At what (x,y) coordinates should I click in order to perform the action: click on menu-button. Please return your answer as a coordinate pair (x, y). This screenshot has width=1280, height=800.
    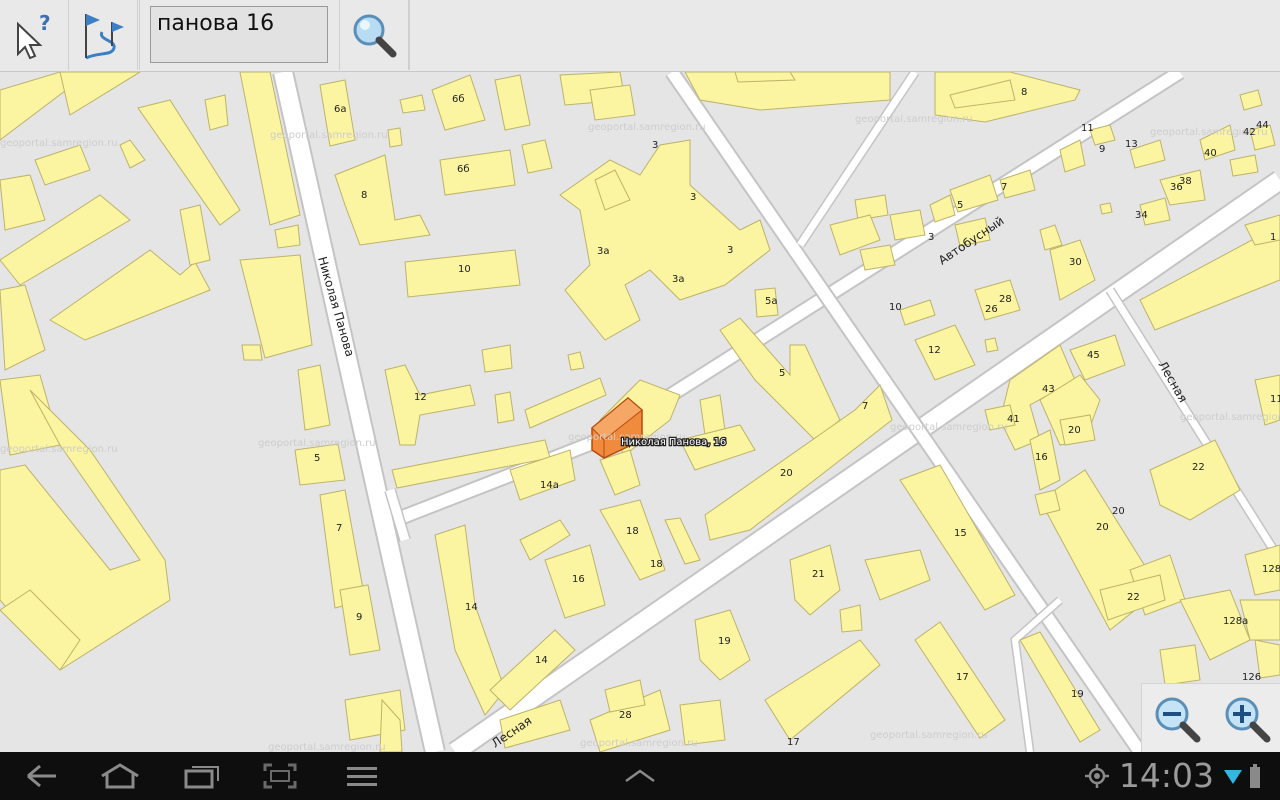
    Looking at the image, I should click on (362, 776).